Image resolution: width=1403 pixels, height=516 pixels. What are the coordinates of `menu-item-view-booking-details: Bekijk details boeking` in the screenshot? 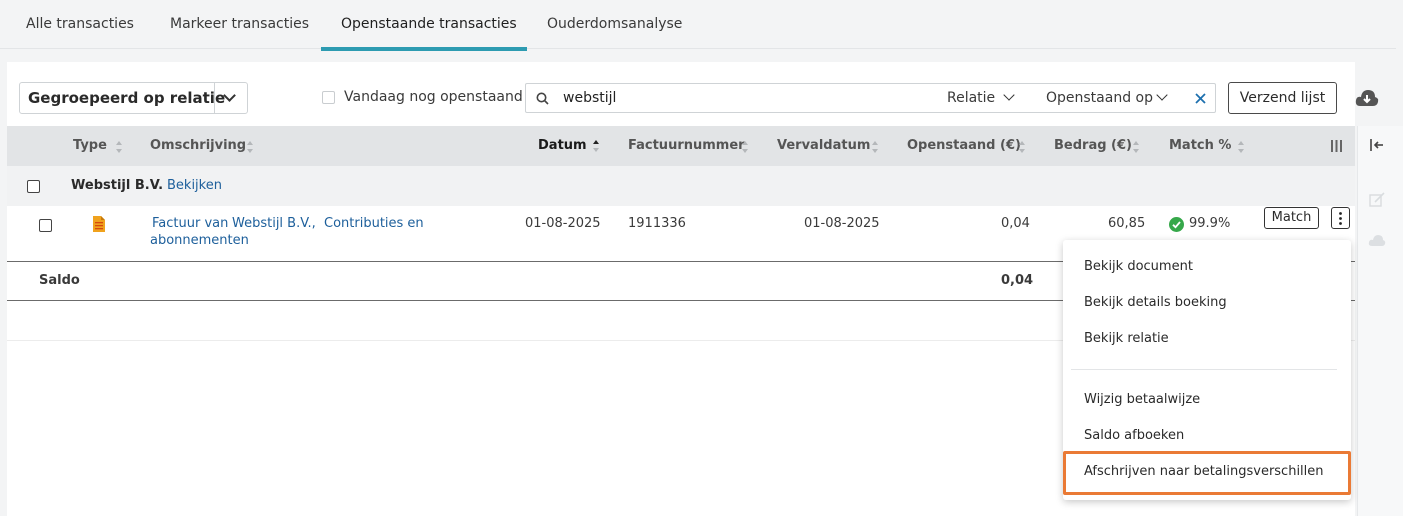 It's located at (1155, 302).